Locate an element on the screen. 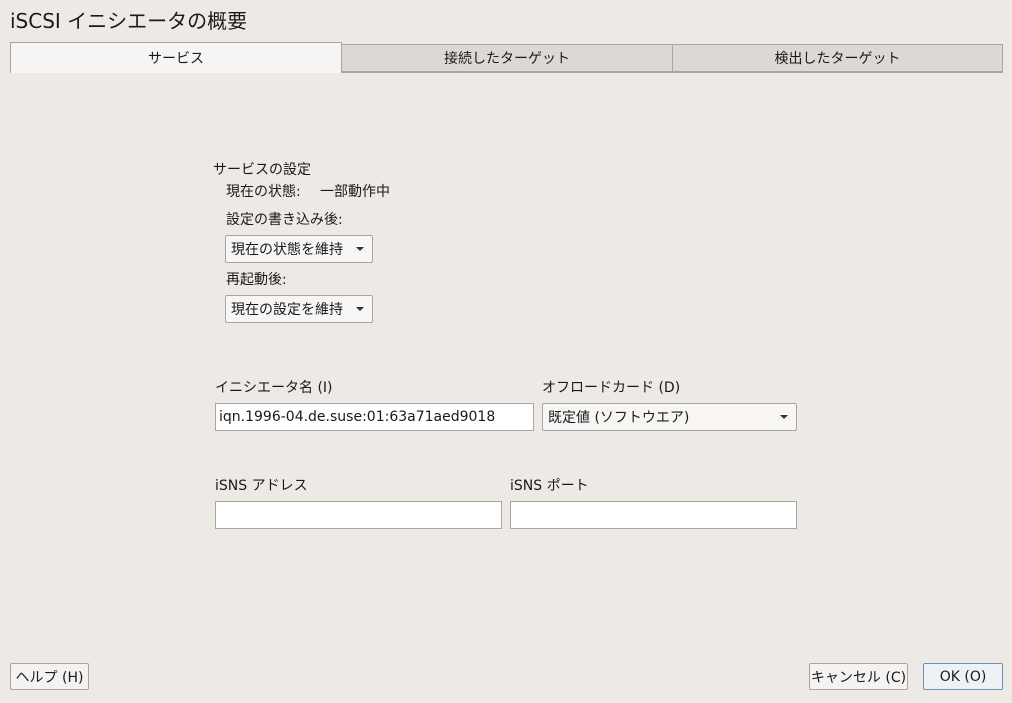 Image resolution: width=1012 pixels, height=703 pixels. after-reboot-label: 再起動後: is located at coordinates (256, 280).